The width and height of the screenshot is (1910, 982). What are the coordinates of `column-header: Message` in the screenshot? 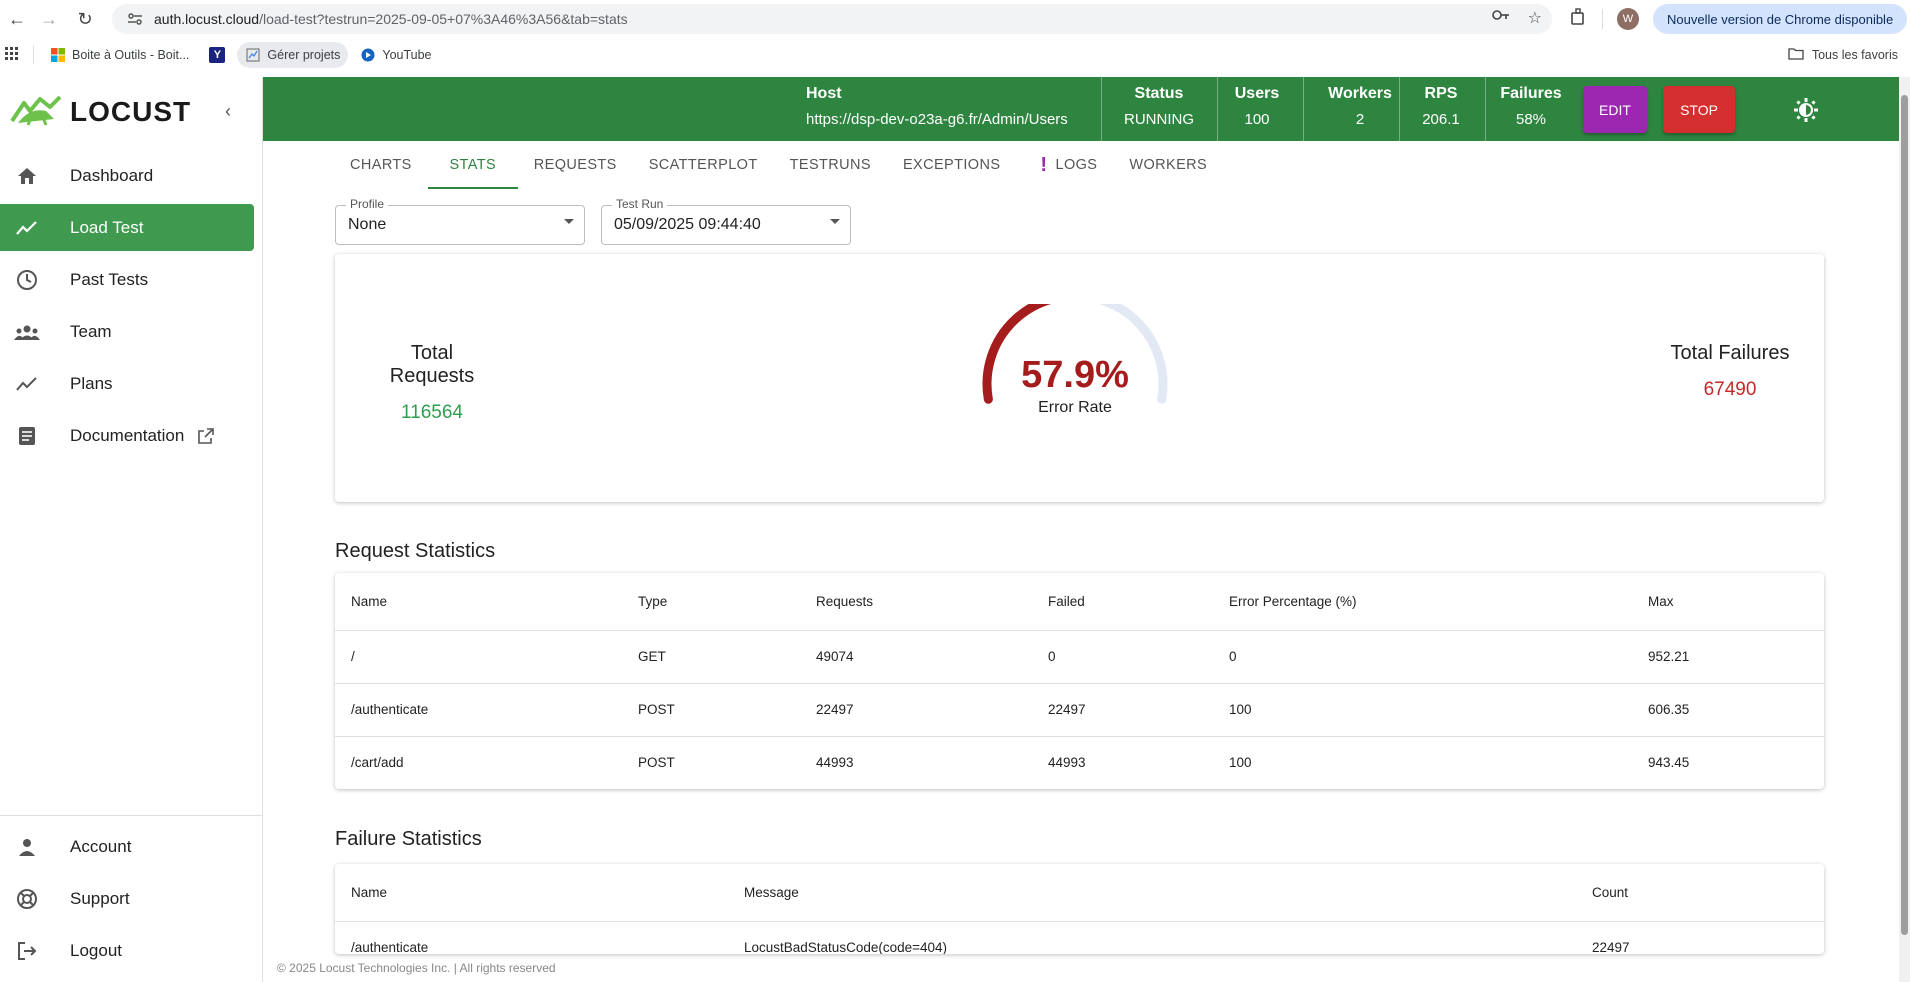 It's located at (1152, 893).